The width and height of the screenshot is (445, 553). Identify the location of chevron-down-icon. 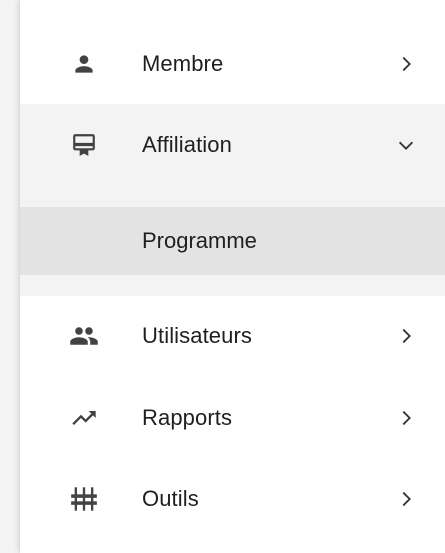
(406, 145).